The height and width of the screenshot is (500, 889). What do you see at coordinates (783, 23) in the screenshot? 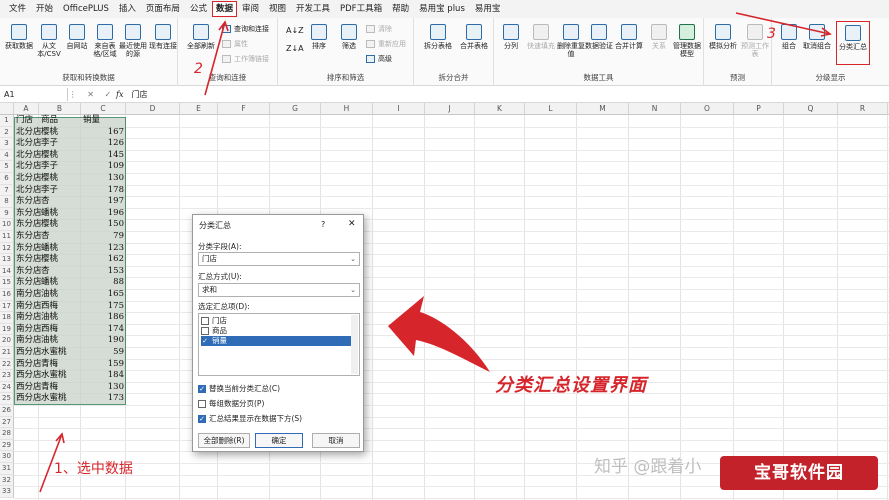
I see `arrow-step3` at bounding box center [783, 23].